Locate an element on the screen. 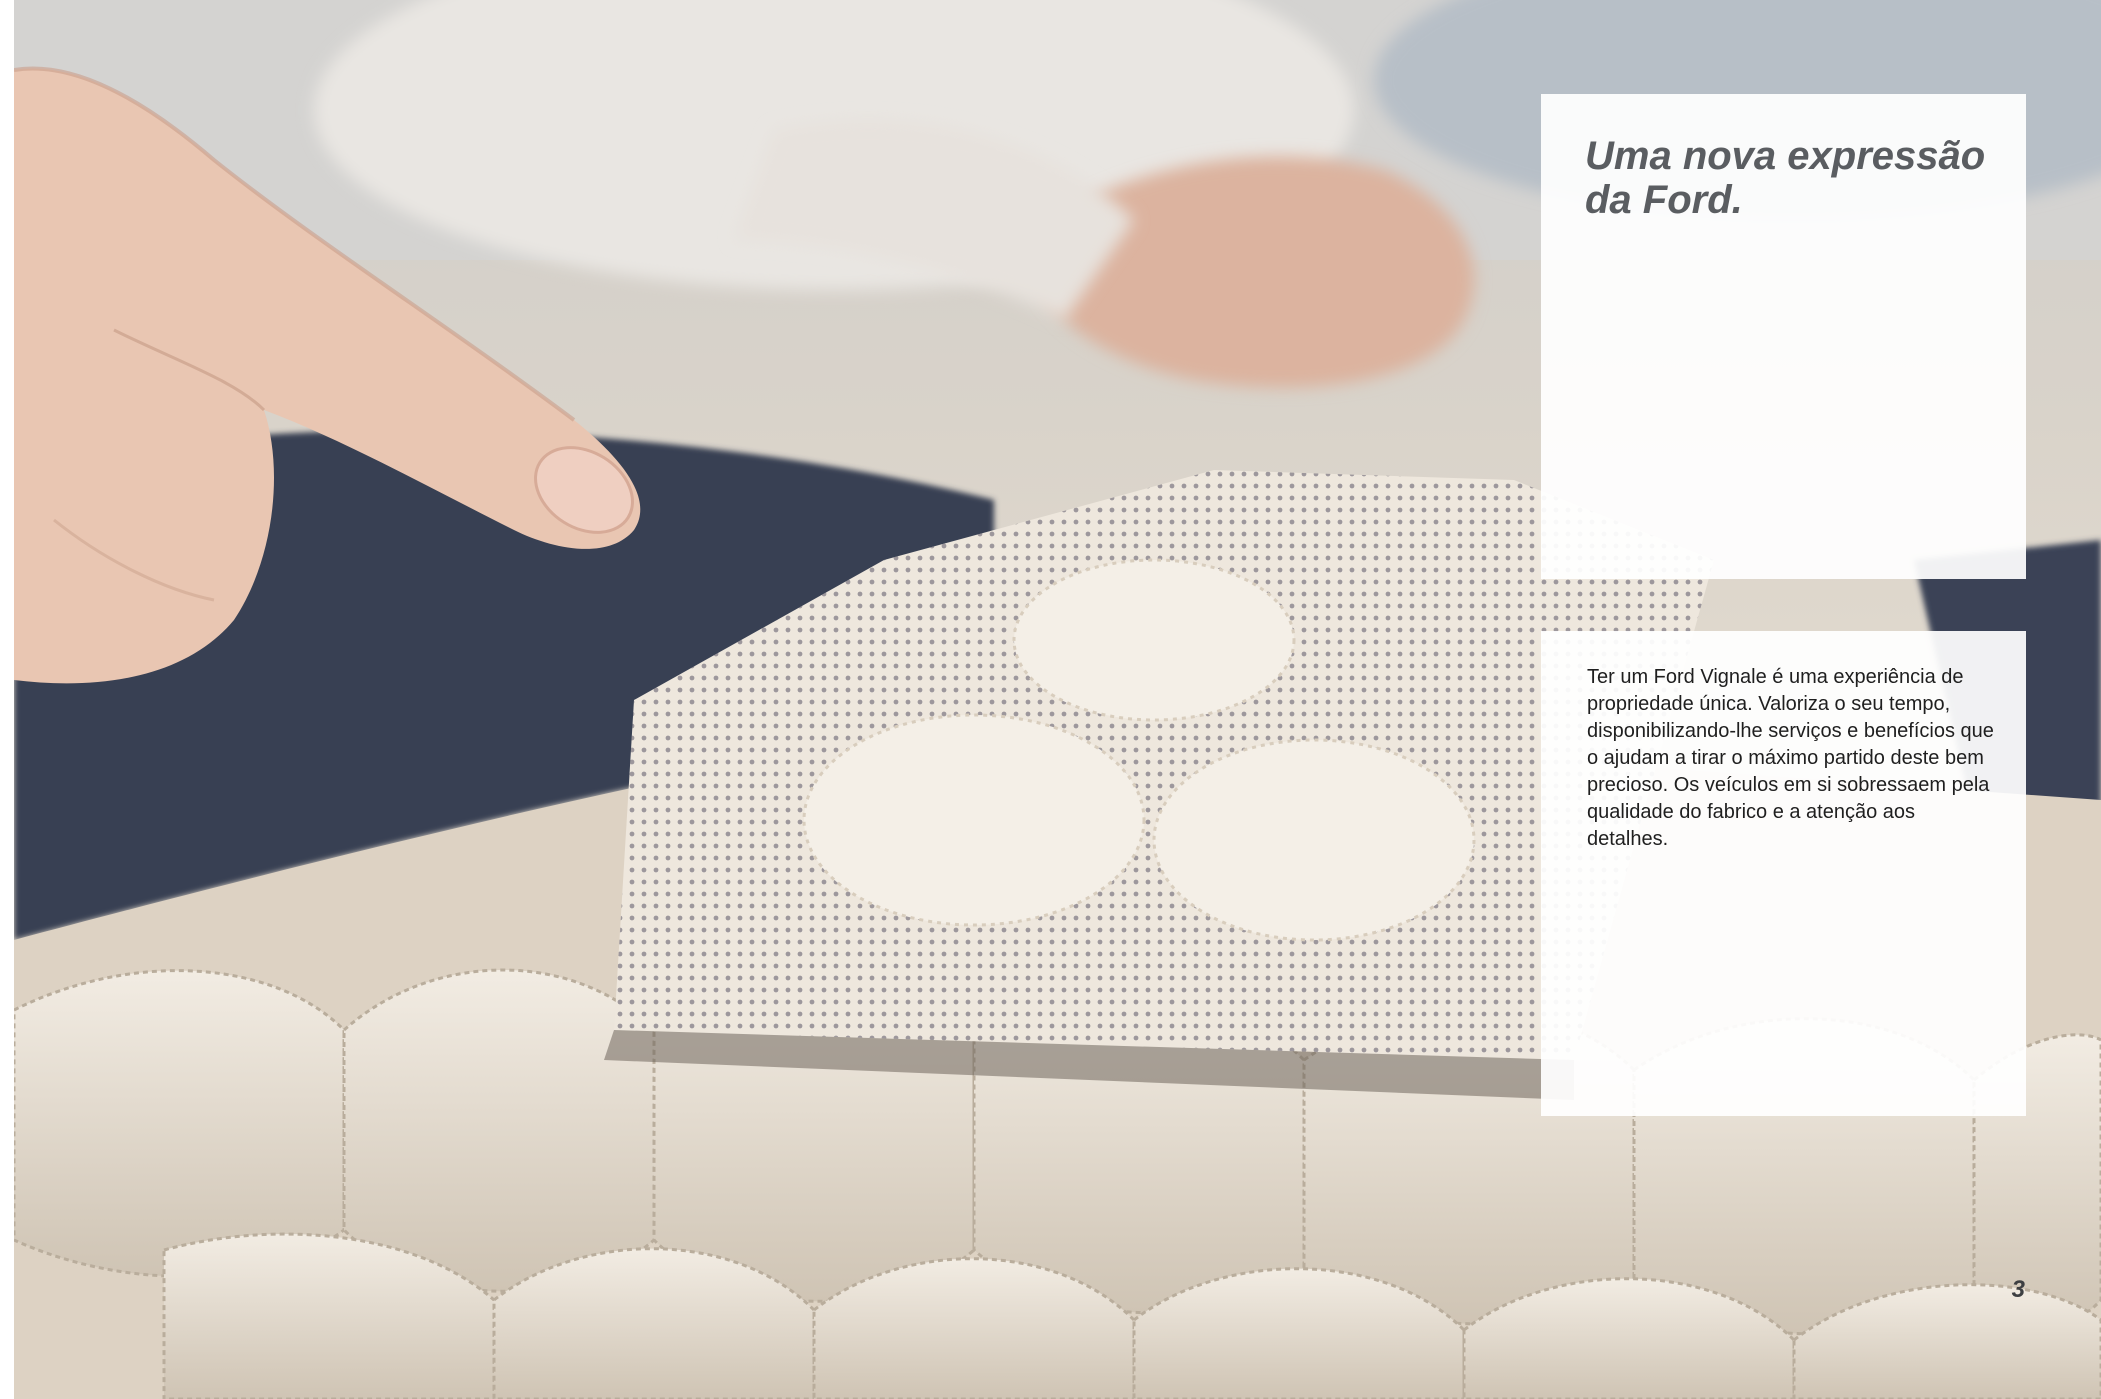 Image resolution: width=2101 pixels, height=1399 pixels. title-panel: Uma nova expressão da Ford. is located at coordinates (1783, 336).